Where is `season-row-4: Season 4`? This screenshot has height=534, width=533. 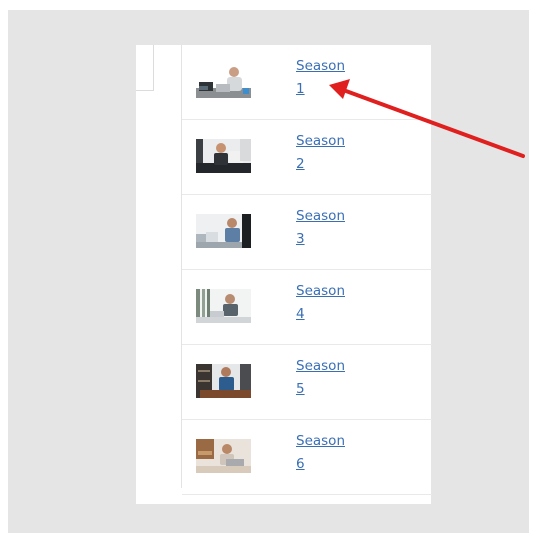
season-row-4: Season 4 is located at coordinates (307, 307).